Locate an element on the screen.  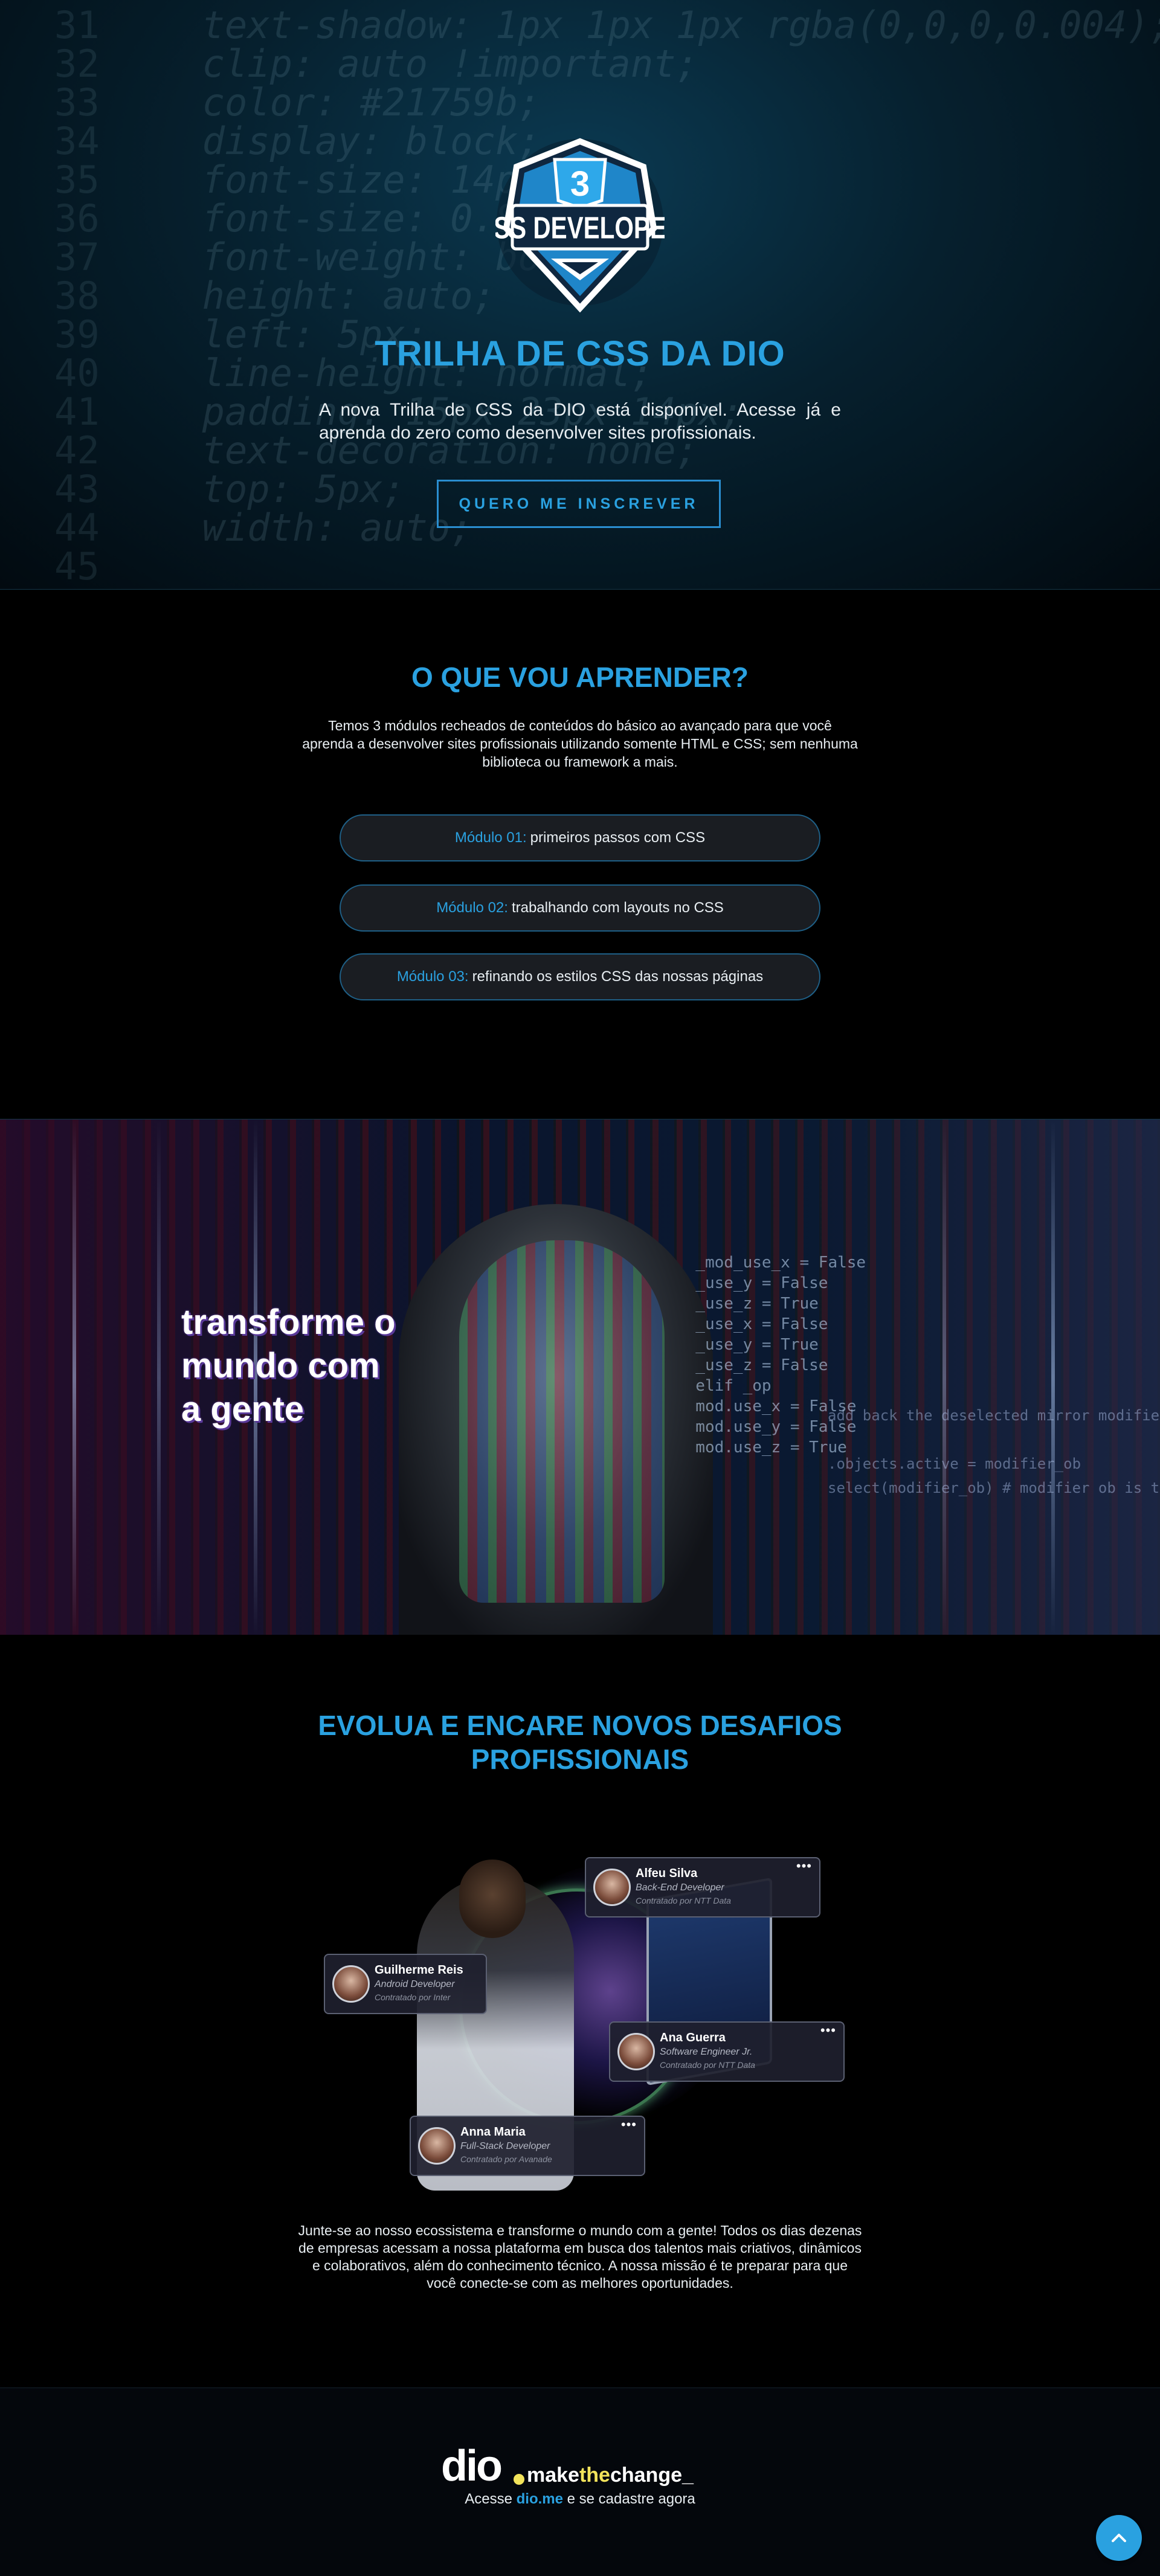
code-line-number: 32 is located at coordinates (77, 64).